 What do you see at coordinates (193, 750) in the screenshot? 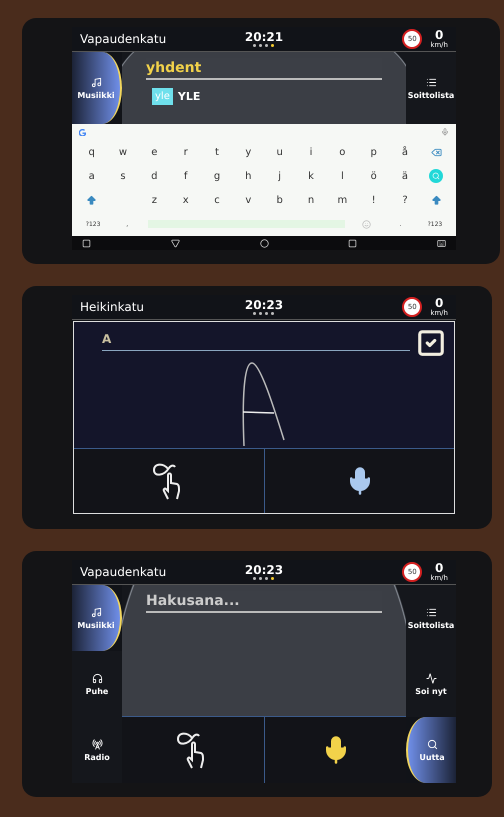
I see `handwriting-button` at bounding box center [193, 750].